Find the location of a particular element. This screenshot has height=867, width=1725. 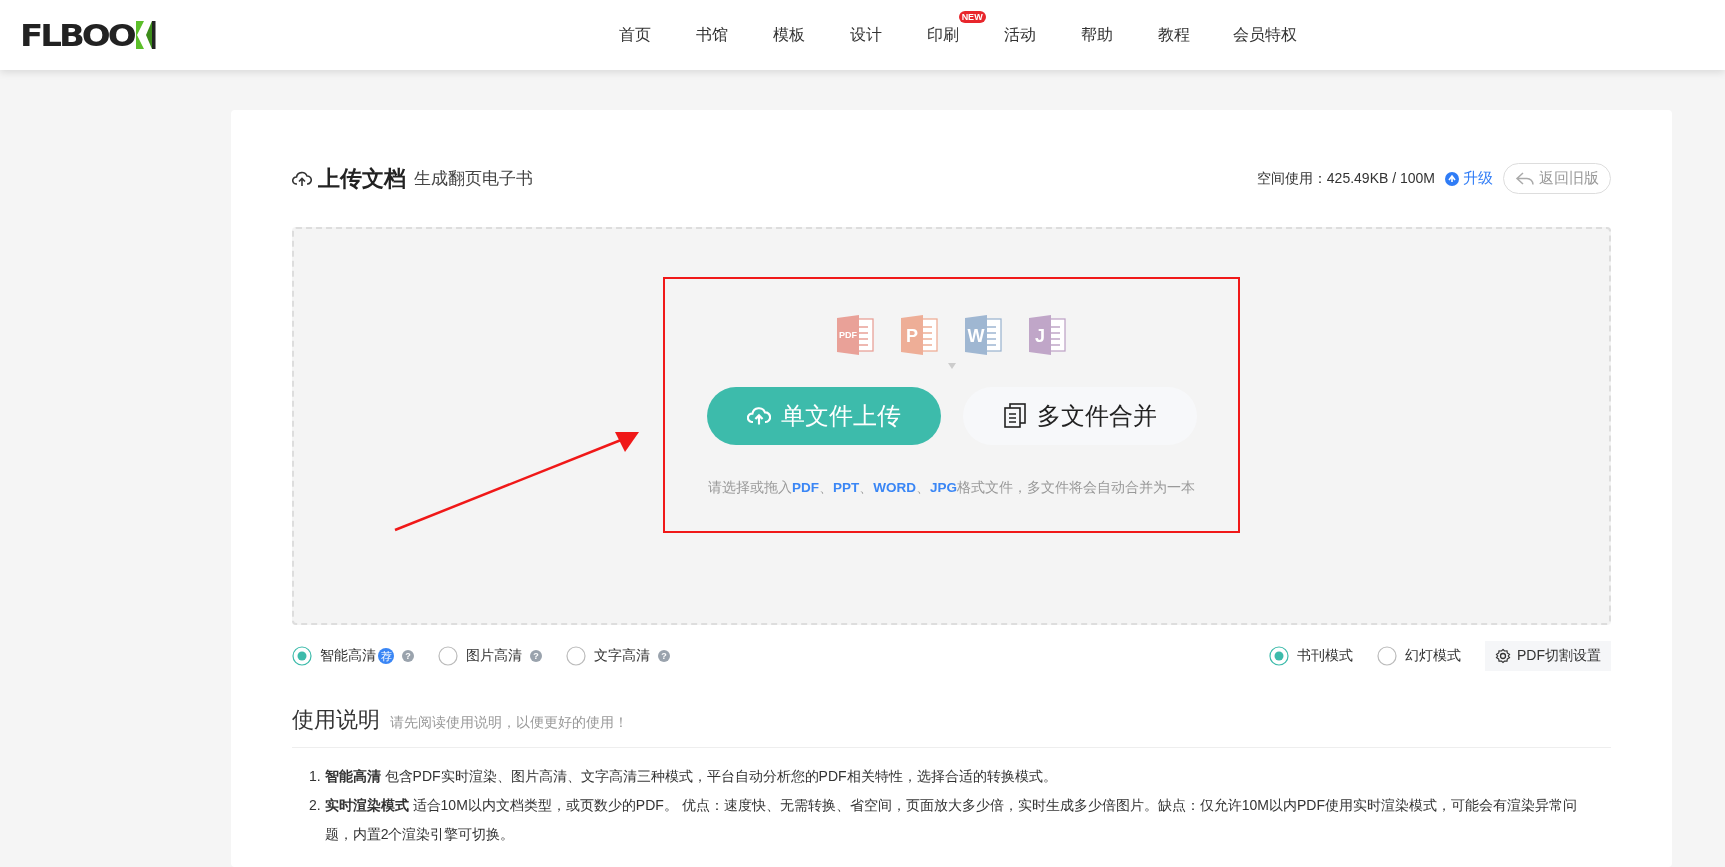

nav-link: 首页 is located at coordinates (635, 35).